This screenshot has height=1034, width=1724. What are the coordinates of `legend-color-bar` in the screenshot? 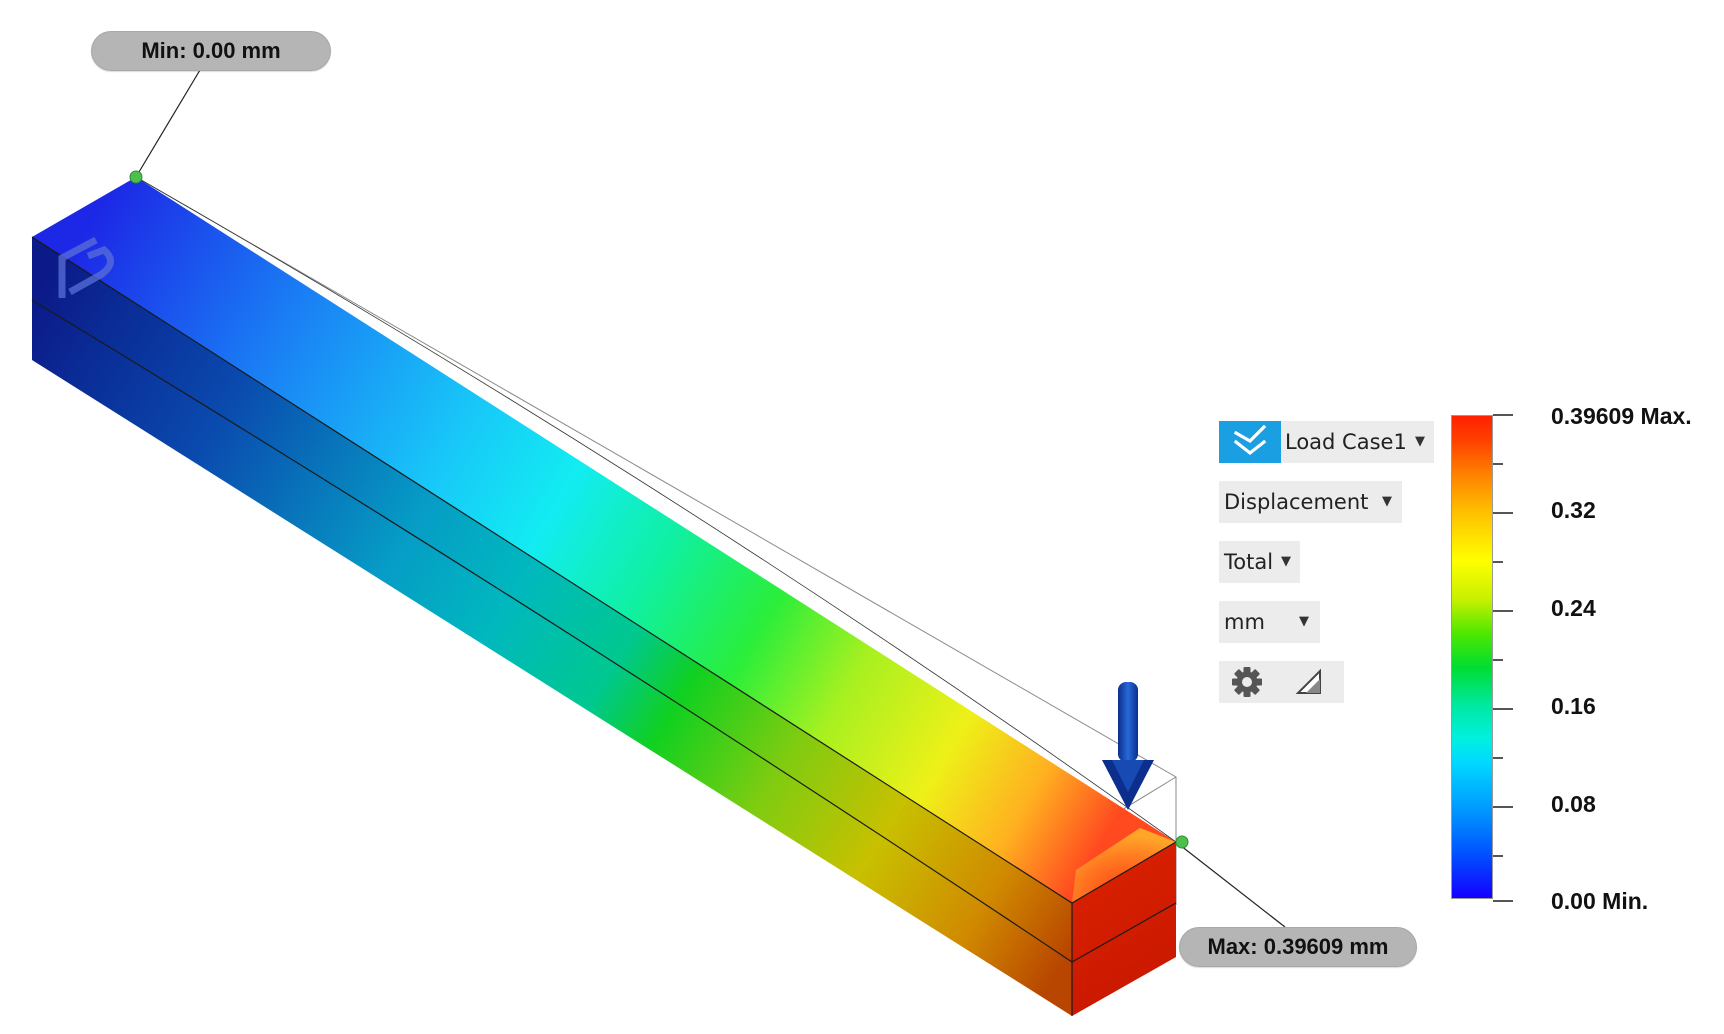 It's located at (1472, 657).